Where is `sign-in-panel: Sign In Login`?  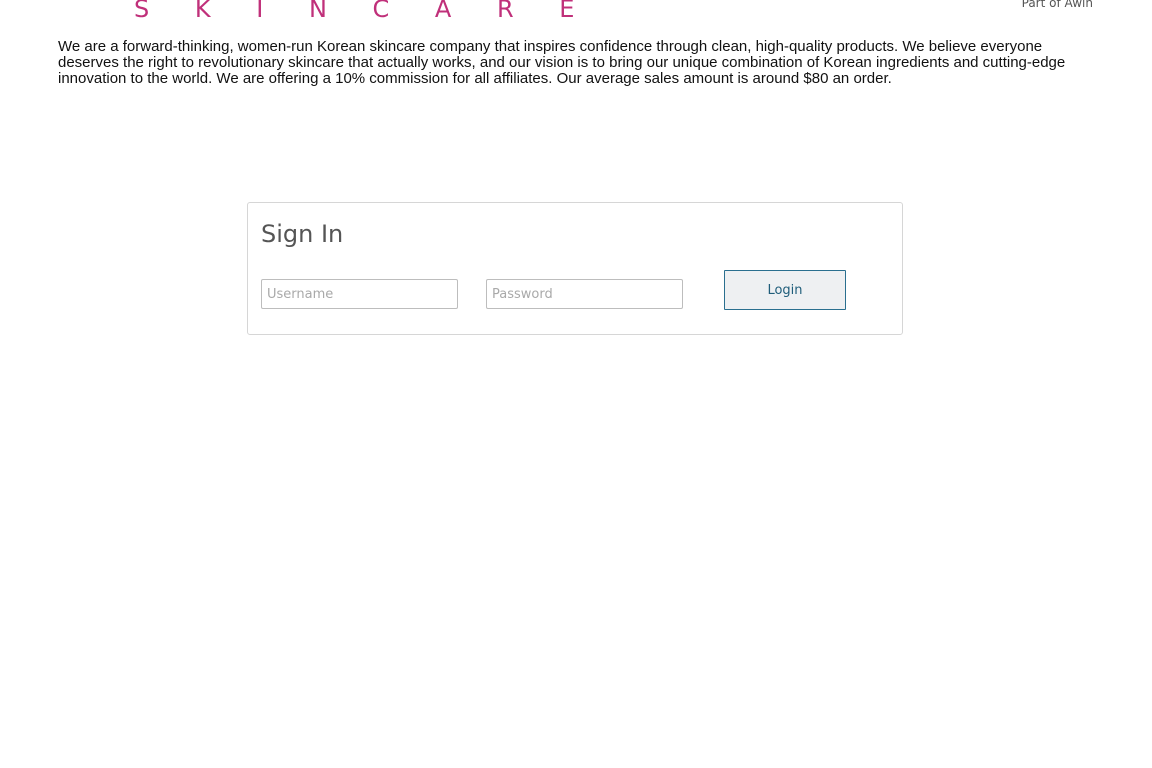 sign-in-panel: Sign In Login is located at coordinates (575, 268).